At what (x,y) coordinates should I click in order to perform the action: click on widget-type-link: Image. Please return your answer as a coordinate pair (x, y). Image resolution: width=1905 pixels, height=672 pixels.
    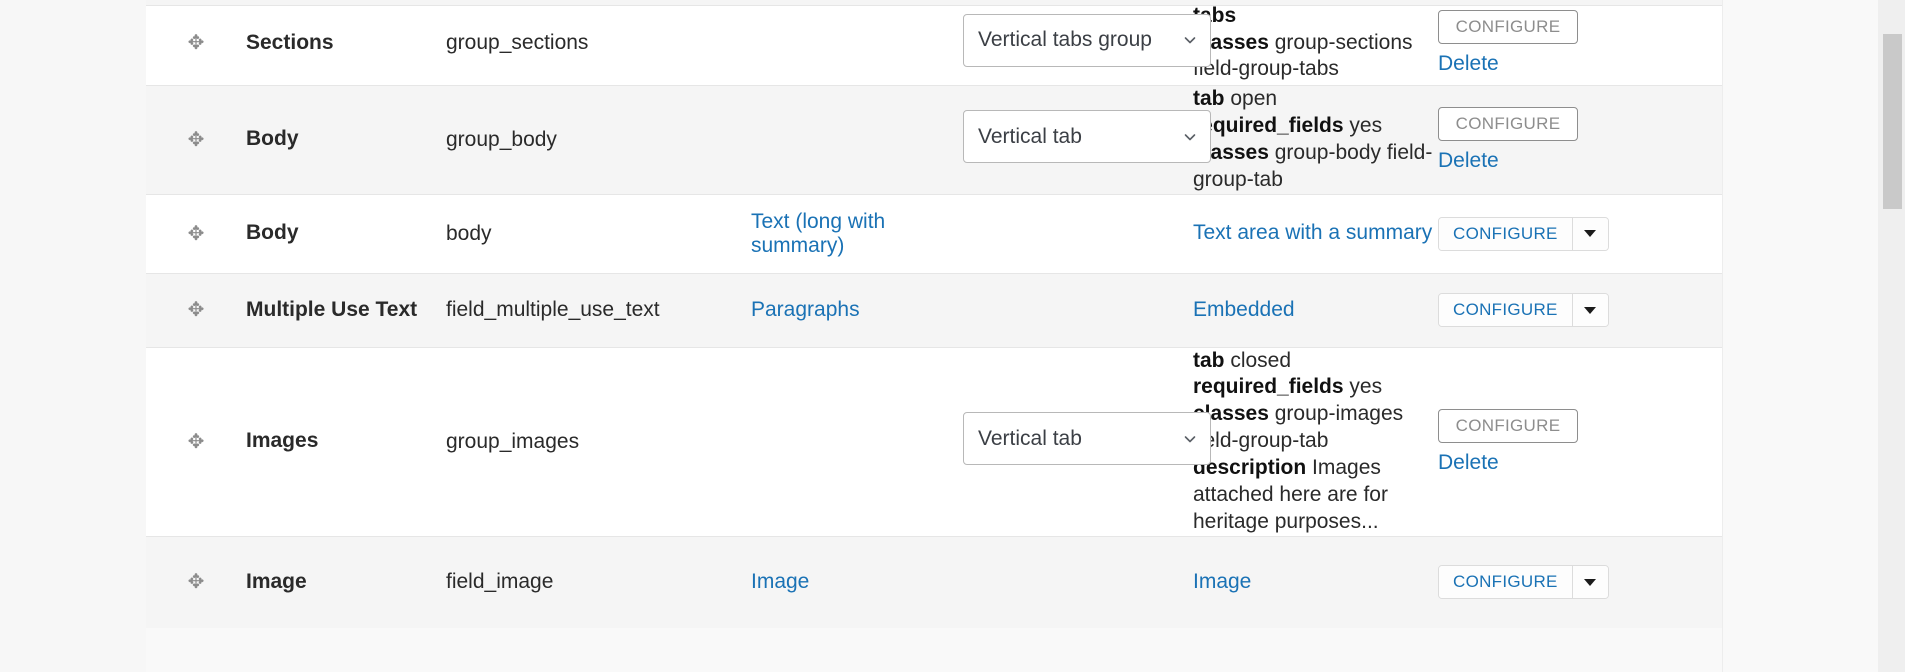
    Looking at the image, I should click on (1222, 581).